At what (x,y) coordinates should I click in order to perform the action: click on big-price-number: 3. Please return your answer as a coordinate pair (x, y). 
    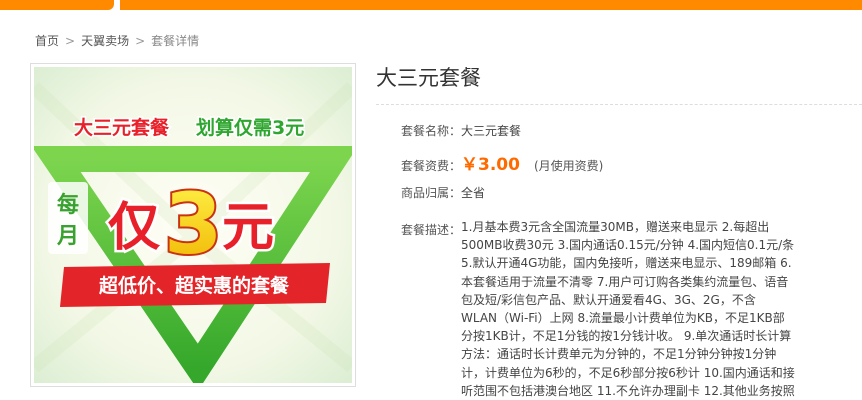
    Looking at the image, I should click on (193, 224).